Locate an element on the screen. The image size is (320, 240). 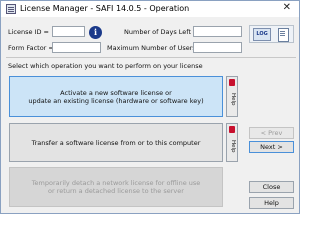
max-users-field is located at coordinates (217, 47).